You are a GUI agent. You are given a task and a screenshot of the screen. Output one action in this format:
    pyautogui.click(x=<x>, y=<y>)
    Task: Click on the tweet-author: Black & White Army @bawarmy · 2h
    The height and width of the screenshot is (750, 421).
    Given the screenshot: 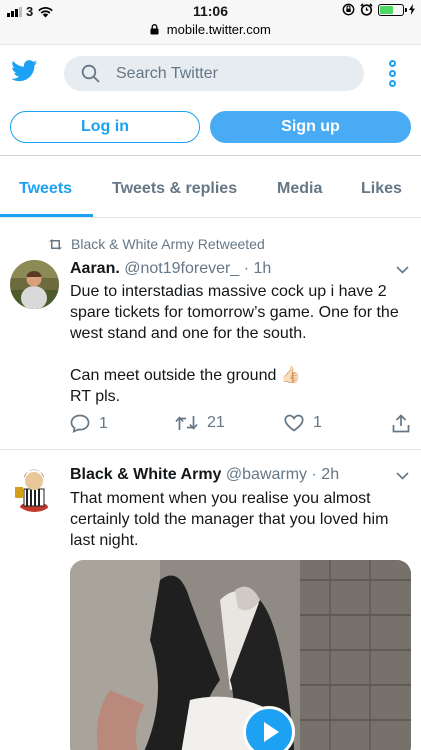 What is the action you would take?
    pyautogui.click(x=204, y=475)
    